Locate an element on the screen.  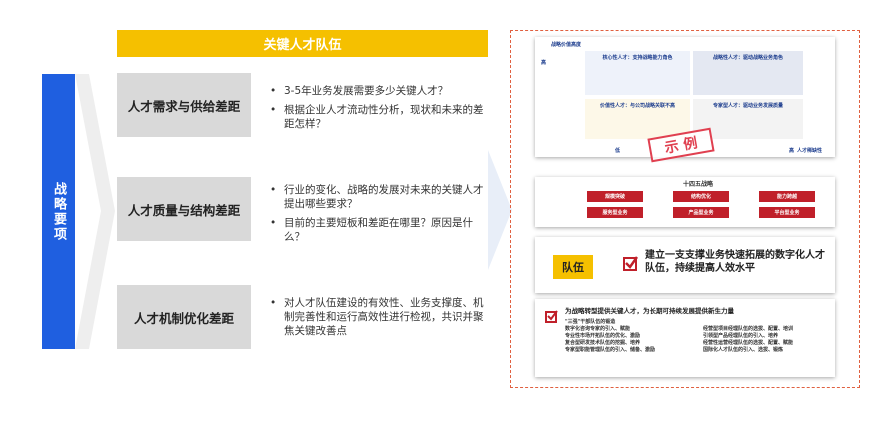
list-item: 经营型项目经理队伍的选拔、配置、培训 is located at coordinates (748, 329).